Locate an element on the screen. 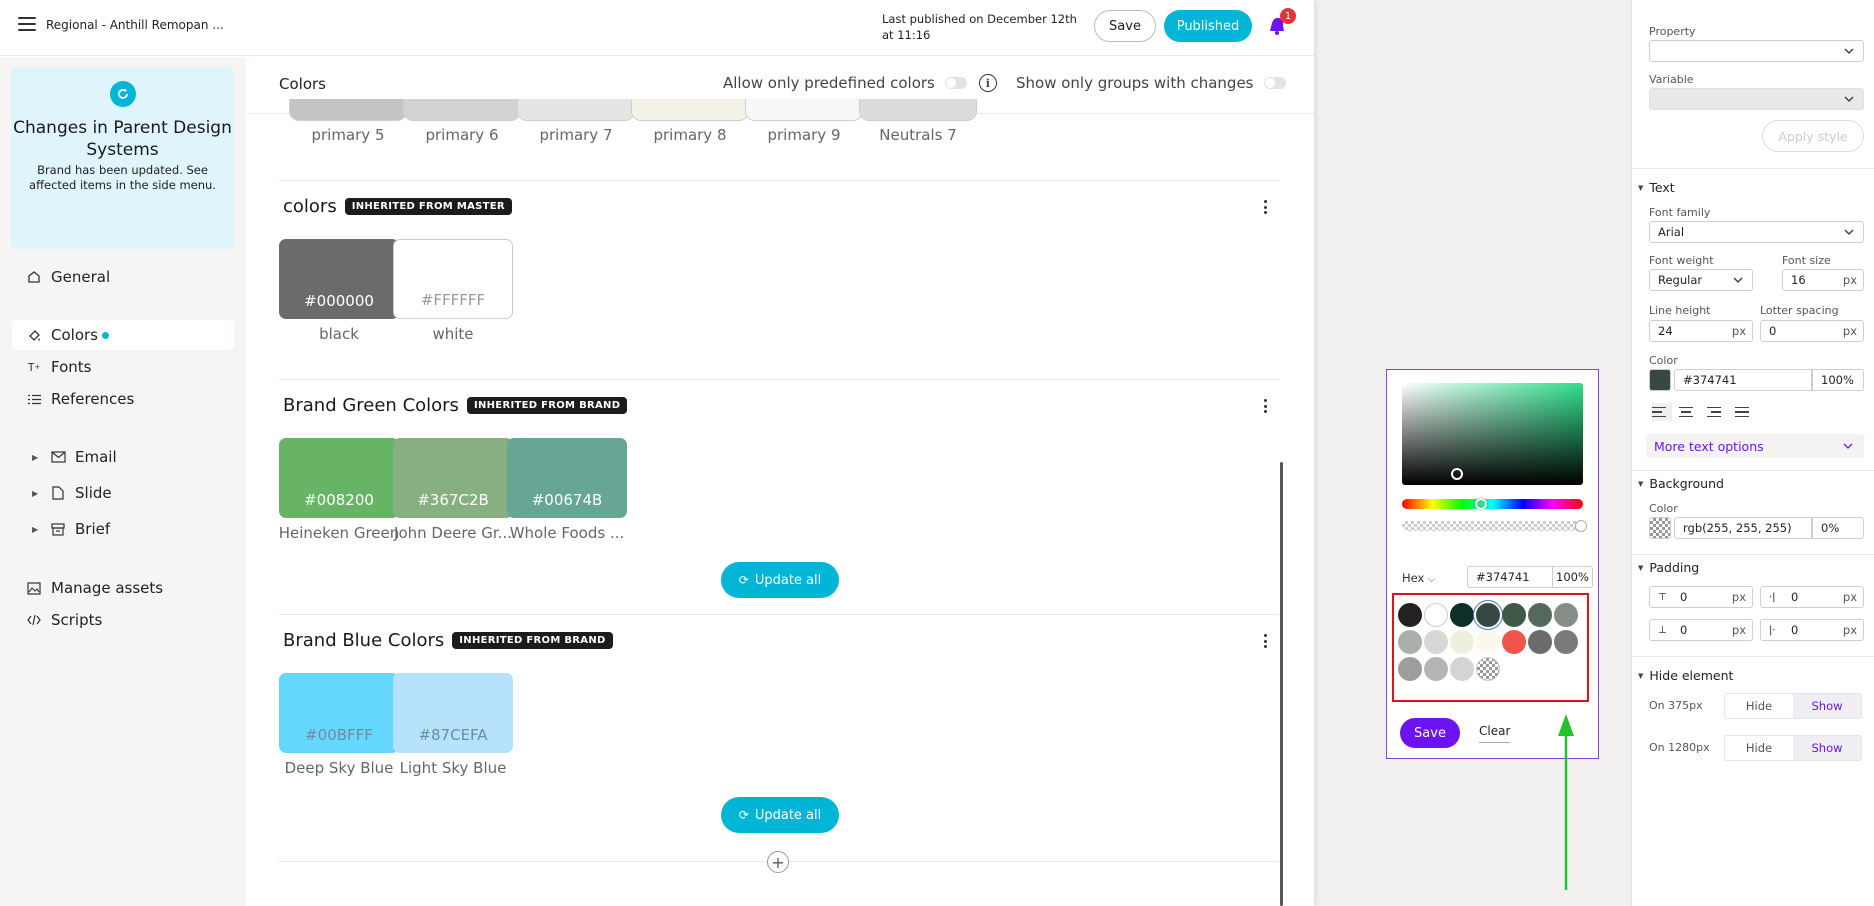 The image size is (1874, 906). color-swatch: #87CEFA is located at coordinates (453, 713).